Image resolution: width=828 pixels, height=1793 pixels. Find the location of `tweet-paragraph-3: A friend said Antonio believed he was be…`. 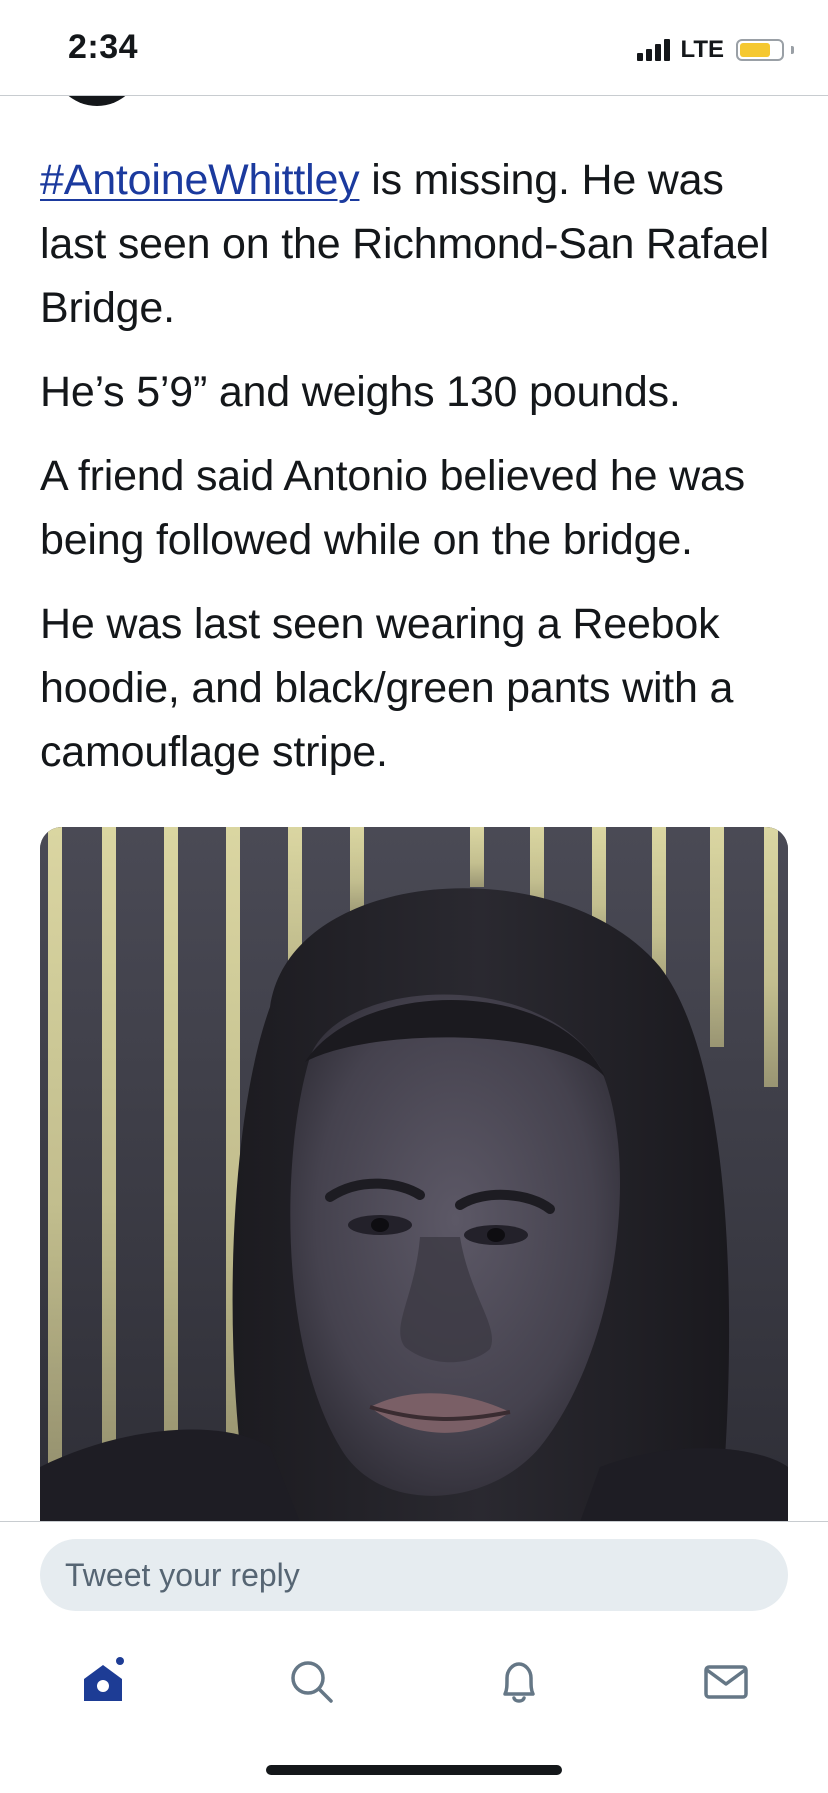

tweet-paragraph-3: A friend said Antonio believed he was be… is located at coordinates (392, 508).